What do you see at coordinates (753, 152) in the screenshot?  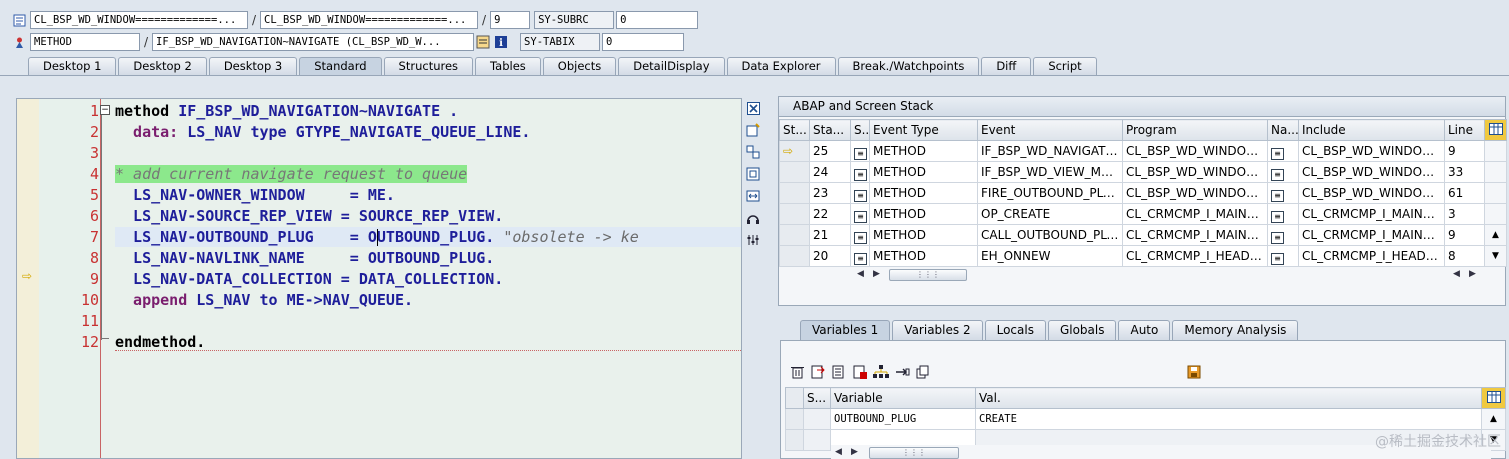 I see `swap-tool-icon` at bounding box center [753, 152].